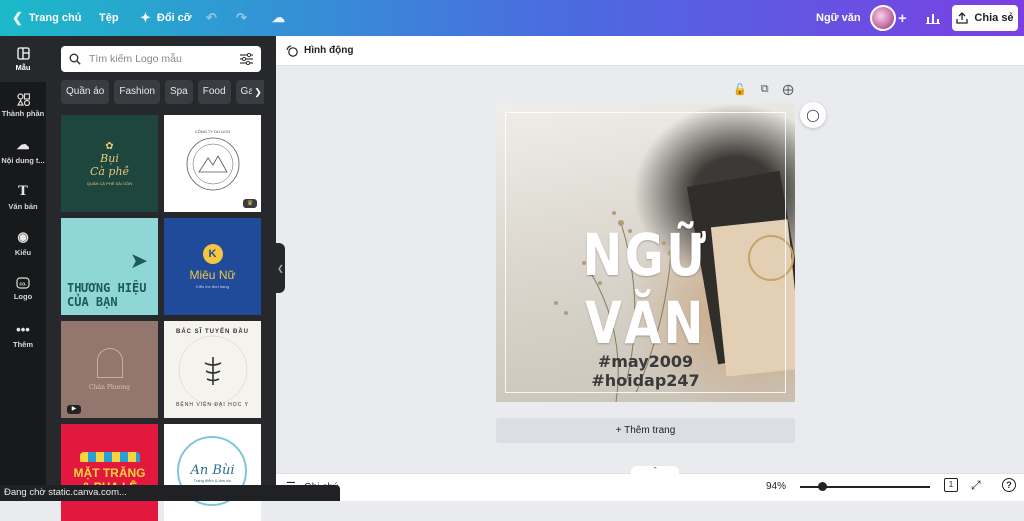 The height and width of the screenshot is (521, 1024). What do you see at coordinates (214, 92) in the screenshot?
I see `chip-food: Food` at bounding box center [214, 92].